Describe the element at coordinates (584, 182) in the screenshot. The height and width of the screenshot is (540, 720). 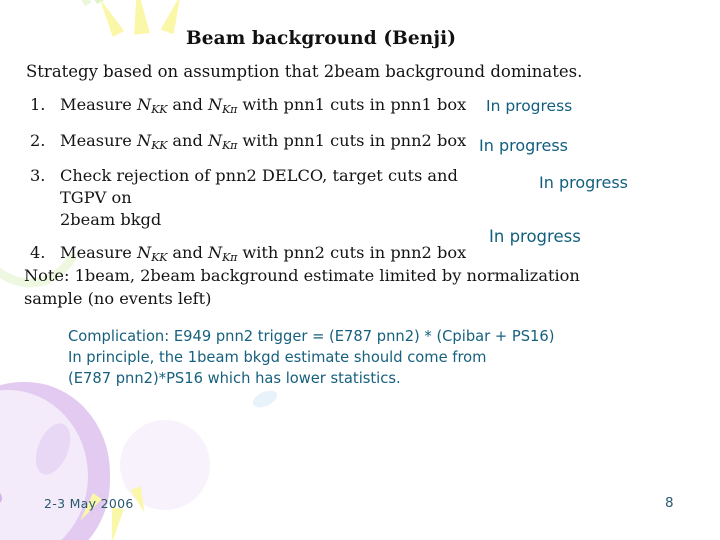
I see `status-badge-item3: In progress` at that location.